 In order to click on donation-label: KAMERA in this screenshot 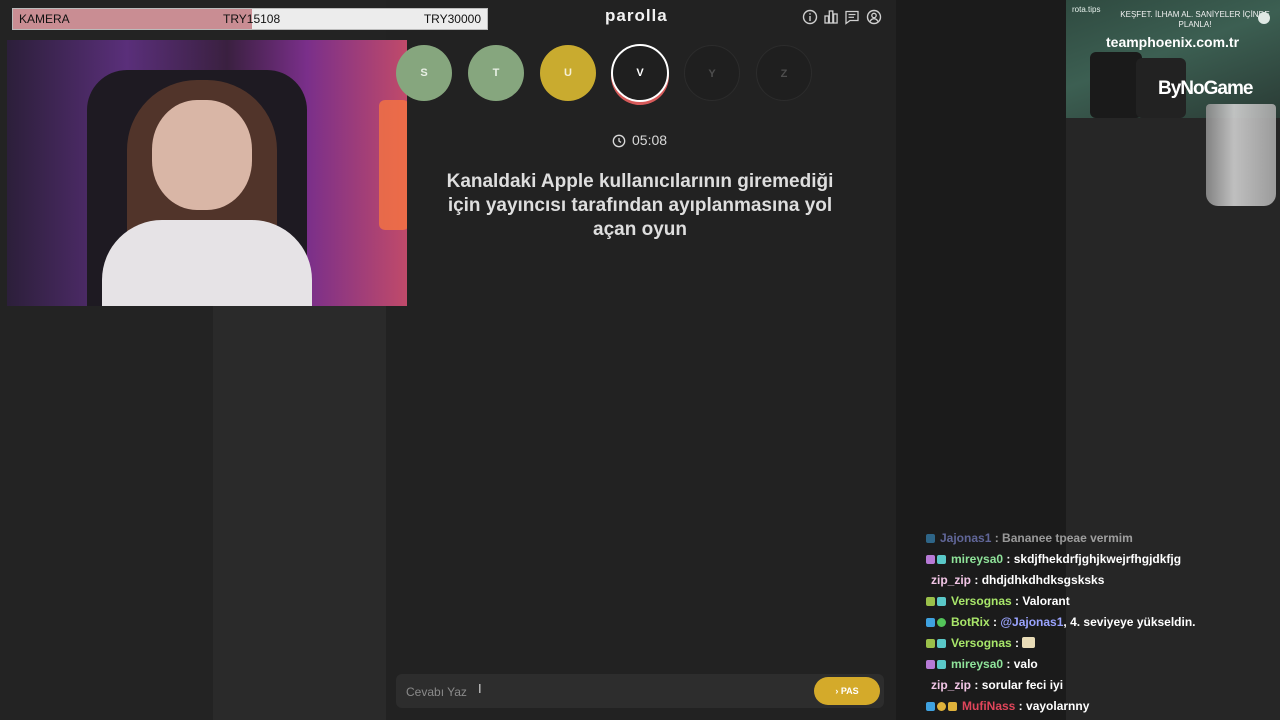, I will do `click(44, 19)`.